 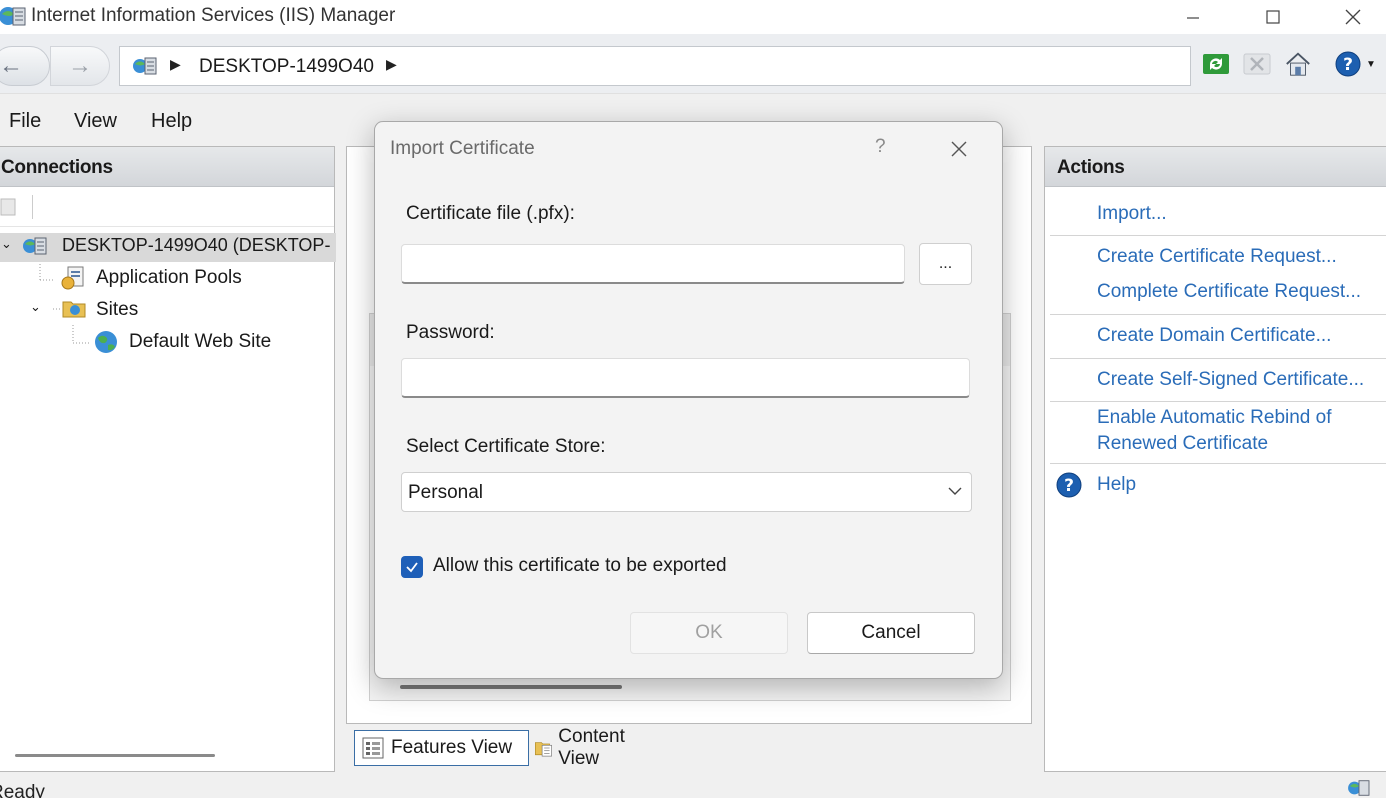 What do you see at coordinates (373, 748) in the screenshot?
I see `features-view-icon` at bounding box center [373, 748].